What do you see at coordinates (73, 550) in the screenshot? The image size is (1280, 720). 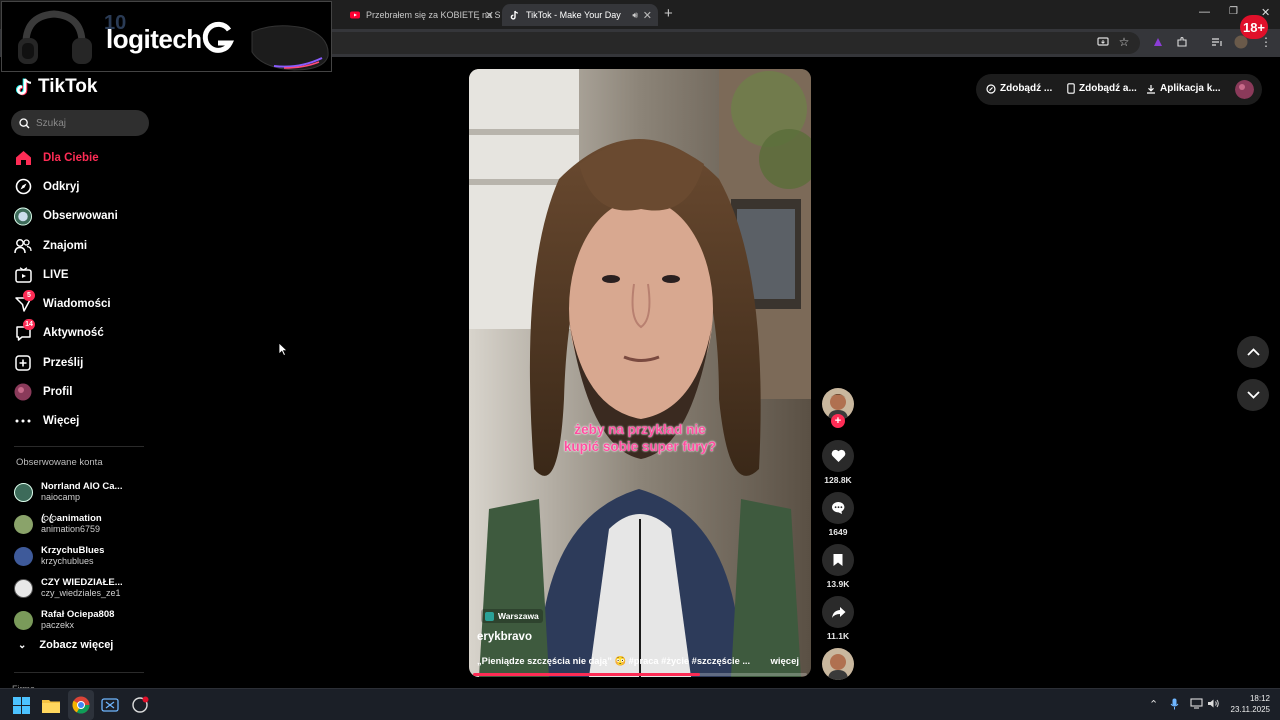 I see `account-name: KrzychuBlues` at bounding box center [73, 550].